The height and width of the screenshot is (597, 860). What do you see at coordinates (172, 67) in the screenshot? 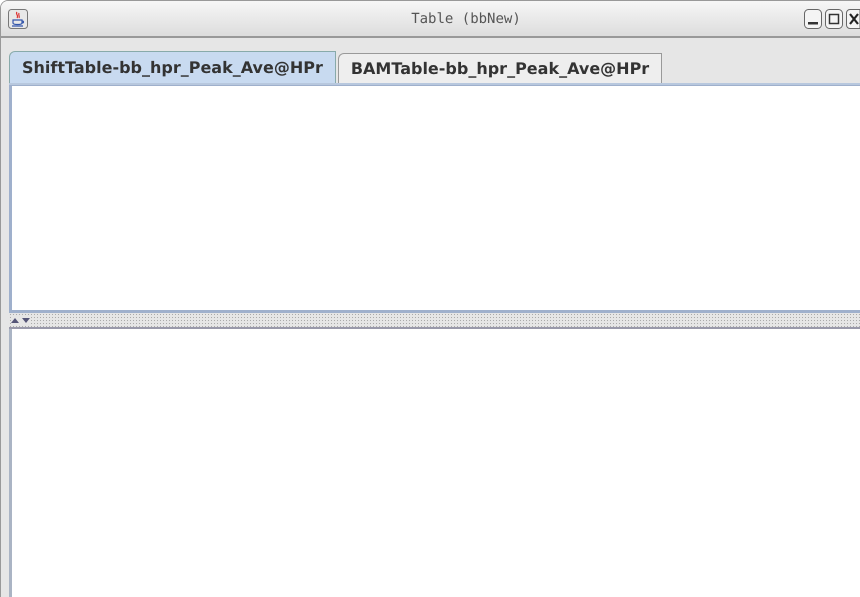
I see `tab: ShiftTable-bb_hpr_Peak_Ave@HPr` at bounding box center [172, 67].